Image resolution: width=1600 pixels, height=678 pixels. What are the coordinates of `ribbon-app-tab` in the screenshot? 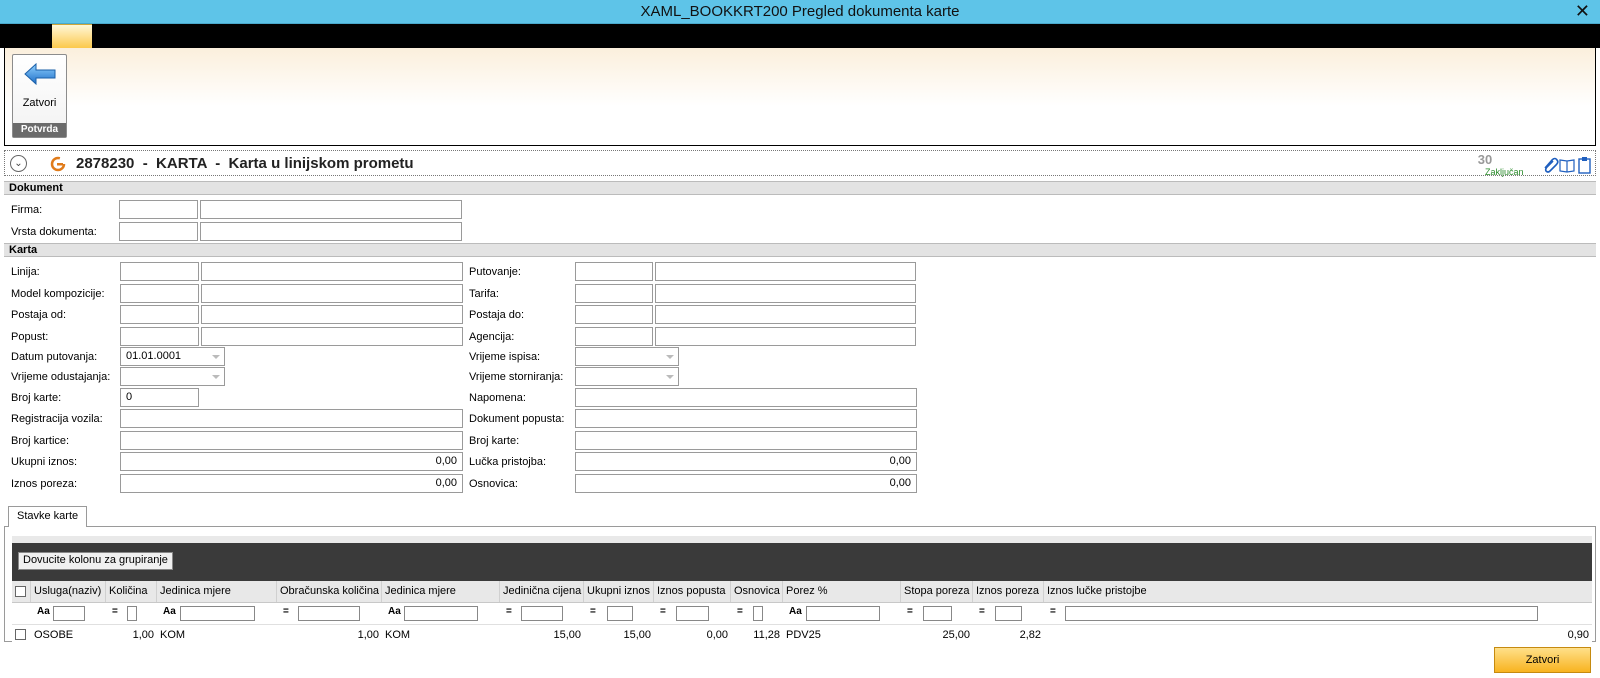 It's located at (72, 36).